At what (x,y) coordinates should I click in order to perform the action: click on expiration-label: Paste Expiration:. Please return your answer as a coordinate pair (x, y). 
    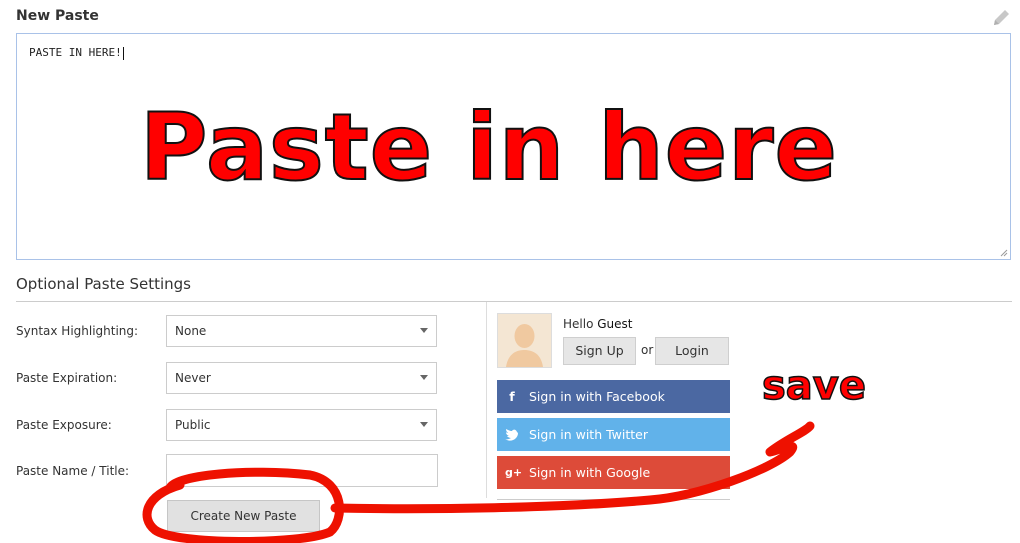
    Looking at the image, I should click on (67, 378).